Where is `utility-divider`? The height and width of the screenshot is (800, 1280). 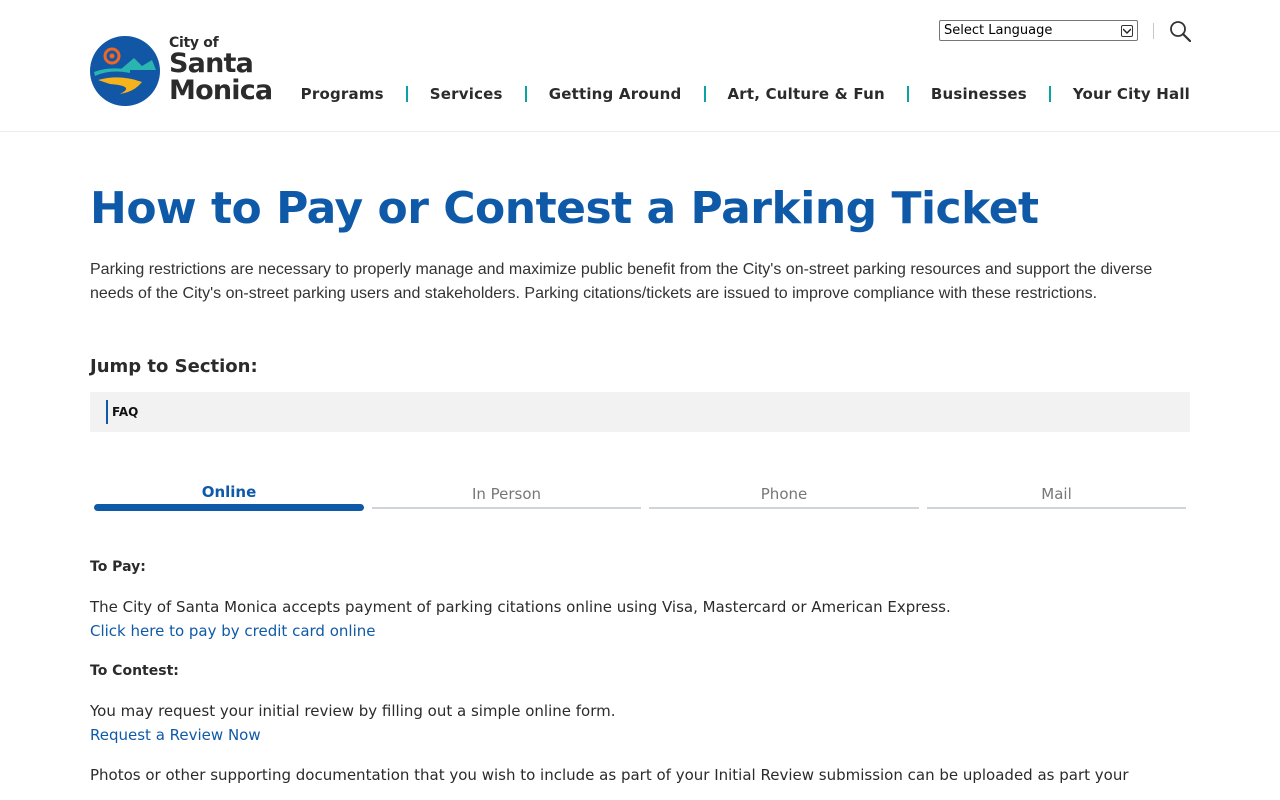 utility-divider is located at coordinates (1153, 31).